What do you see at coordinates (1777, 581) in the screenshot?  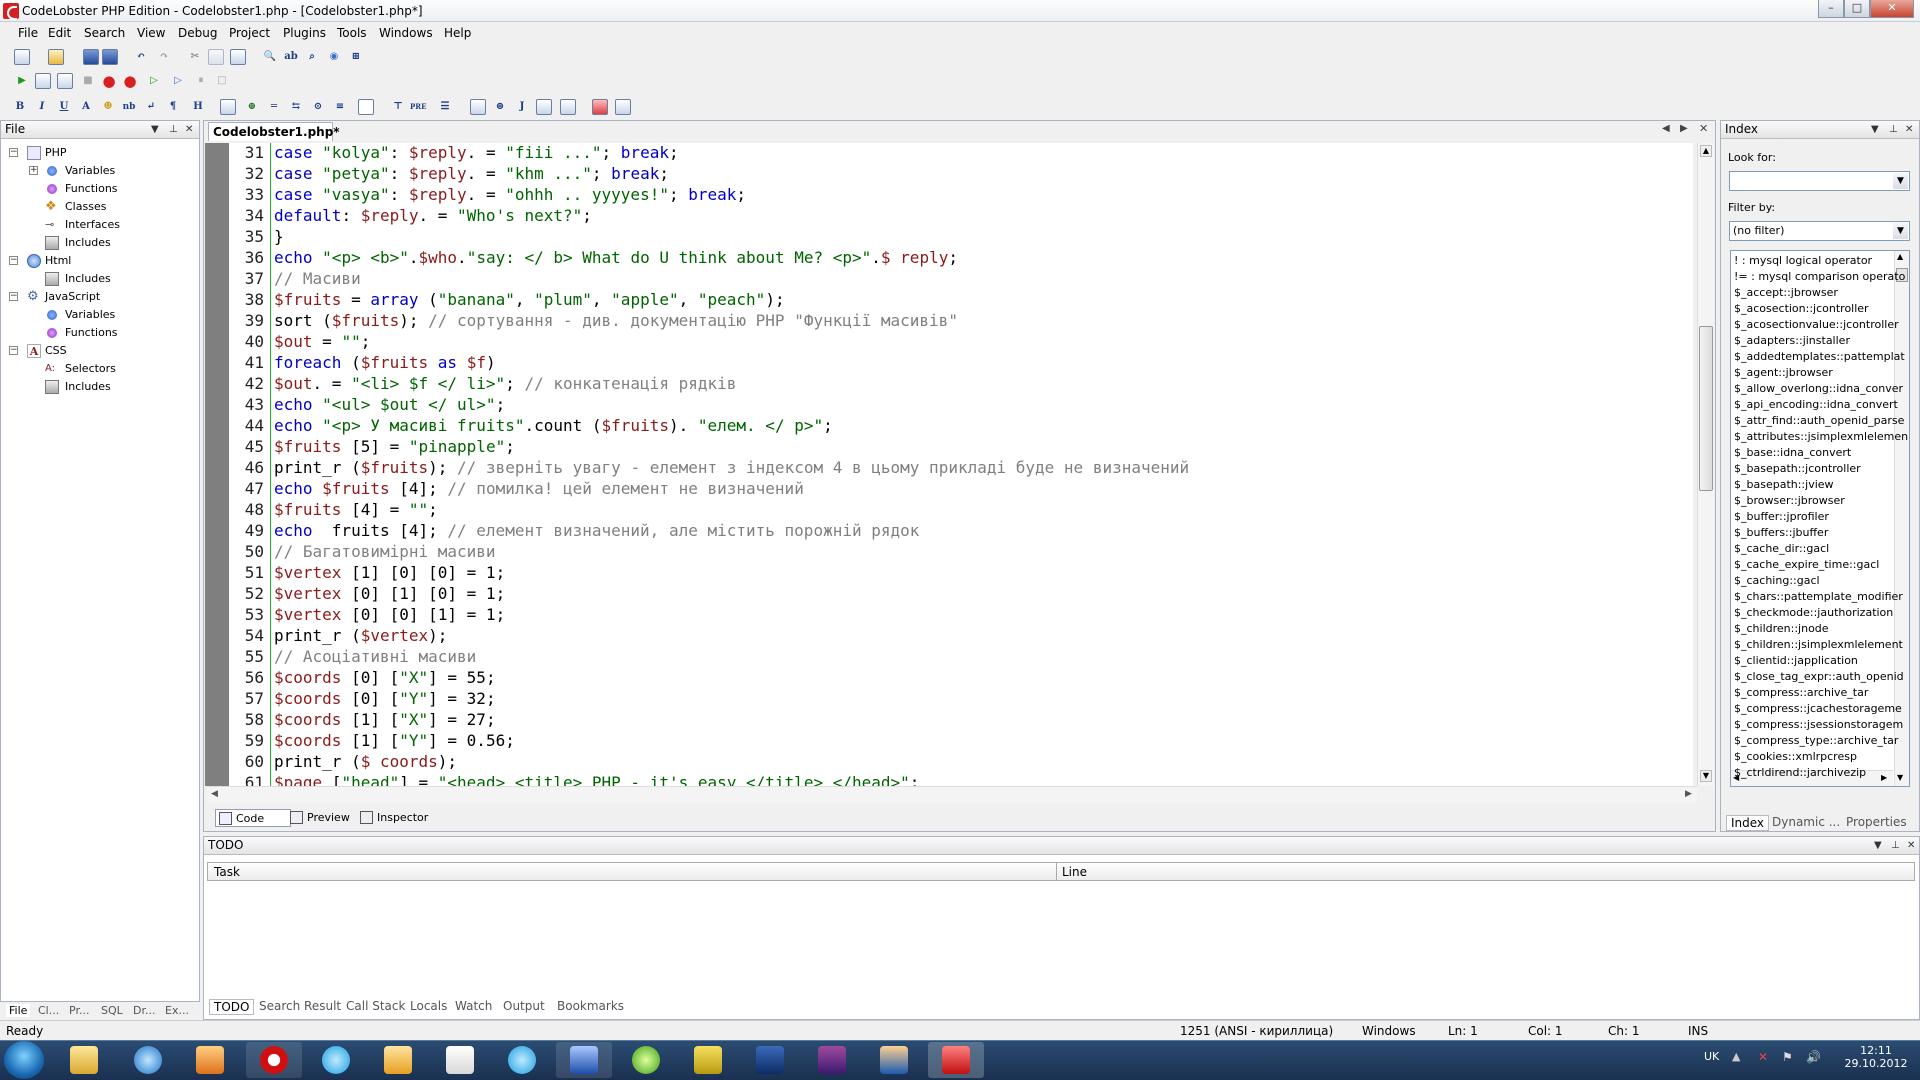 I see `index-item: $_caching::gacl` at bounding box center [1777, 581].